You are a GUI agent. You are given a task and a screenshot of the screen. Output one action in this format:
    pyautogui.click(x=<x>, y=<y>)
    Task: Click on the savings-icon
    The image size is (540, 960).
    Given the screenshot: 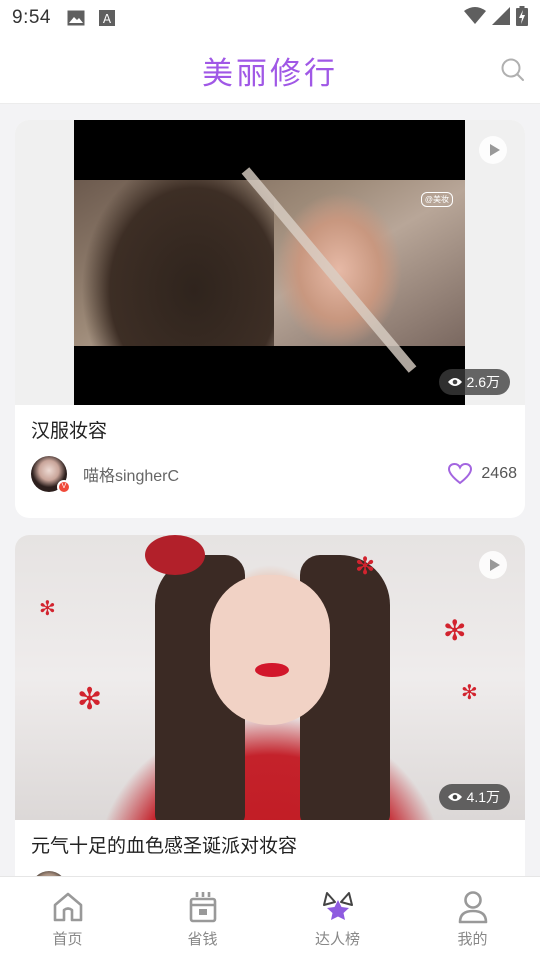 What is the action you would take?
    pyautogui.click(x=203, y=907)
    